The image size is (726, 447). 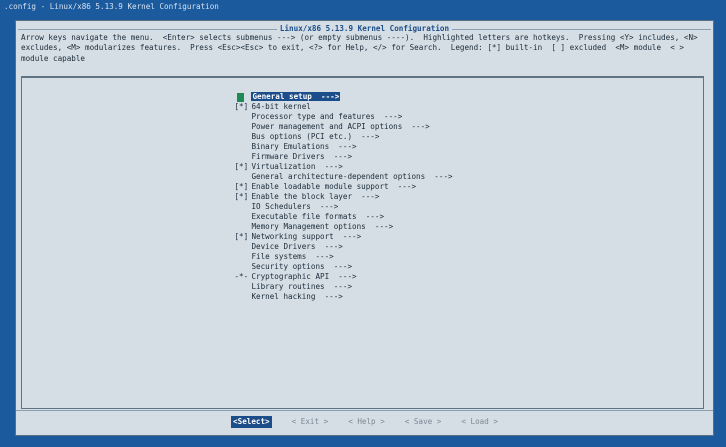 What do you see at coordinates (251, 422) in the screenshot?
I see `select-button: <Select>` at bounding box center [251, 422].